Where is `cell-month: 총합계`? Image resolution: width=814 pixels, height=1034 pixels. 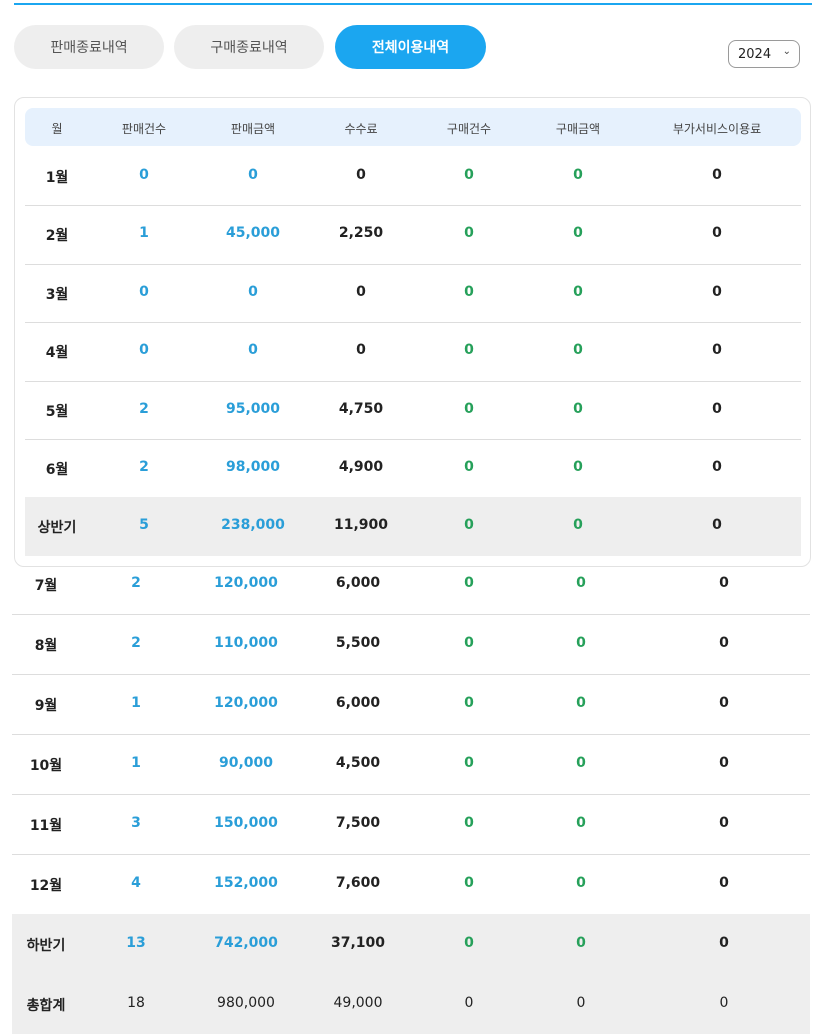 cell-month: 총합계 is located at coordinates (46, 1006).